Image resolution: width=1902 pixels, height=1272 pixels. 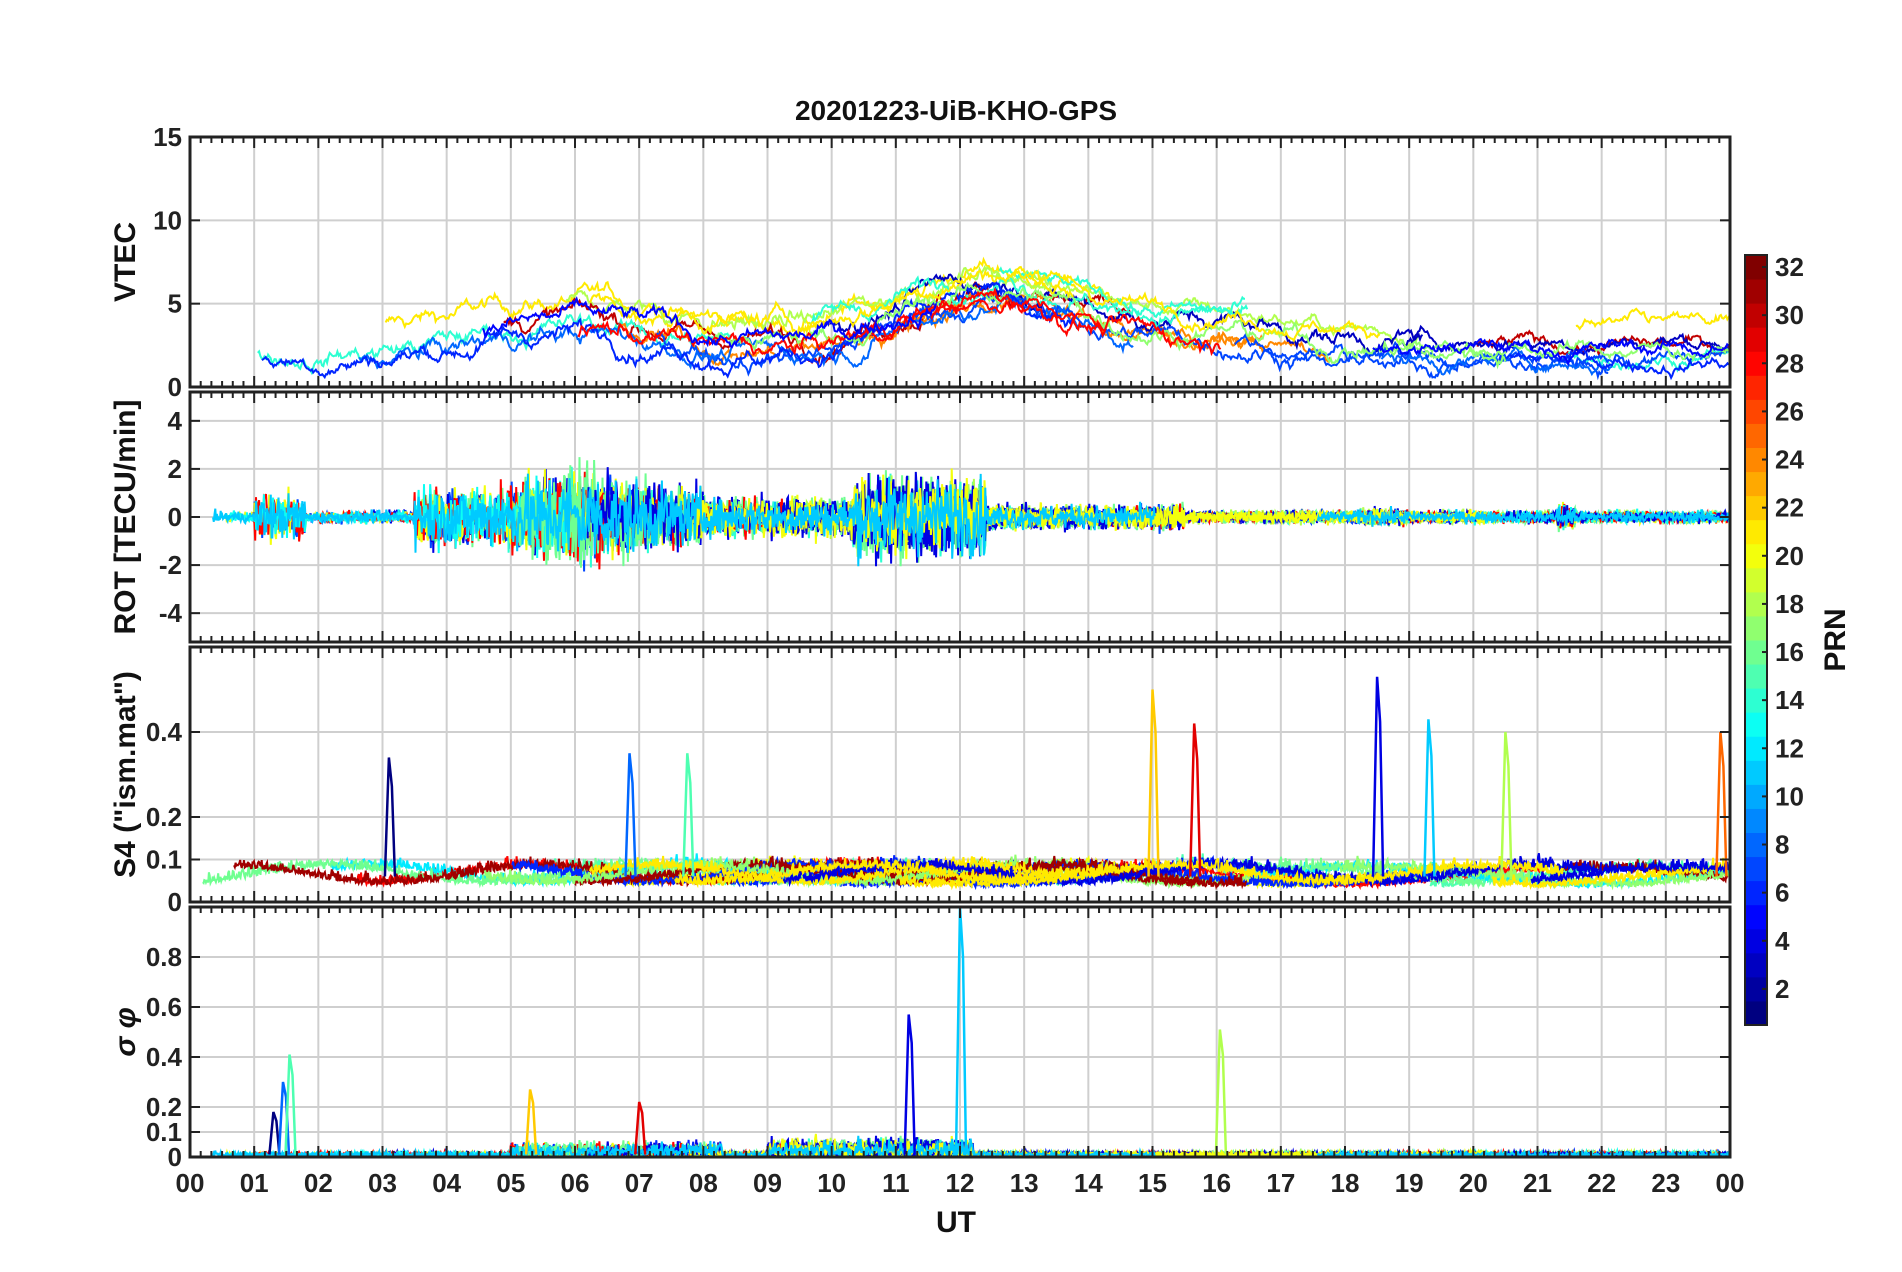 I want to click on x-tick-label: 01, so click(x=254, y=1183).